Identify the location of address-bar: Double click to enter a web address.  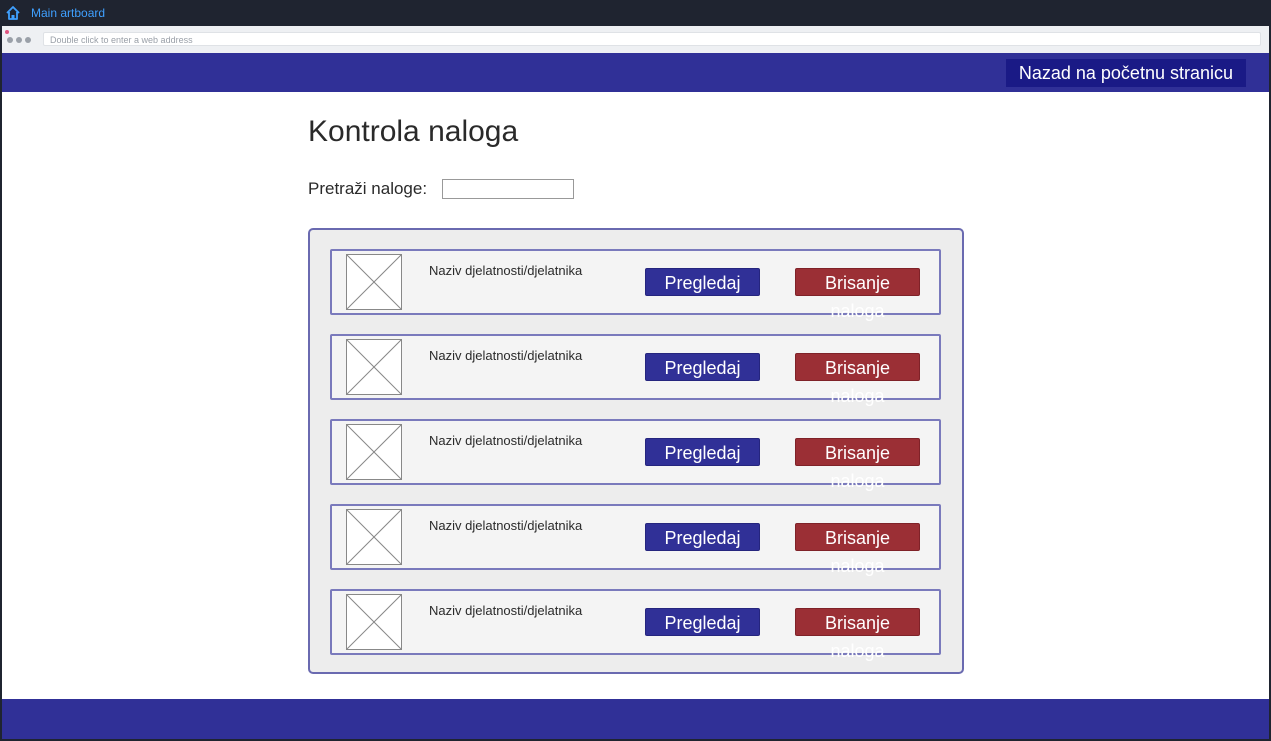
(652, 39).